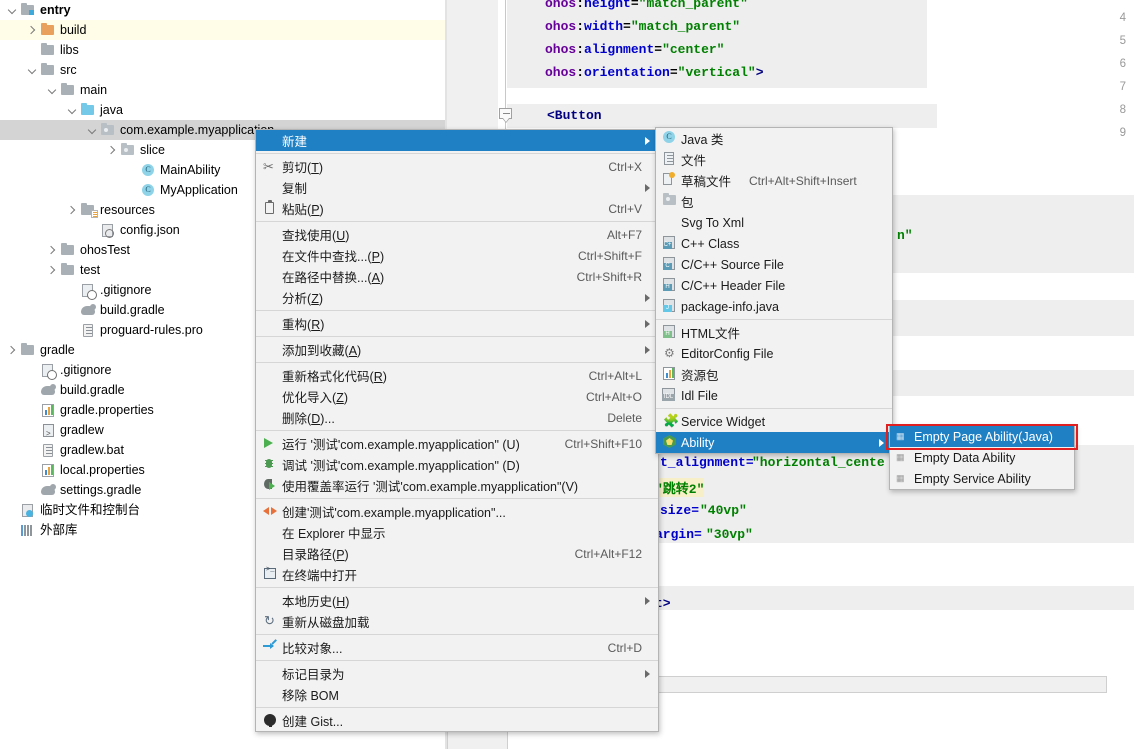 The image size is (1134, 749). What do you see at coordinates (982, 478) in the screenshot?
I see `ability-submenu-item-2: ▦ Empty Service Ability` at bounding box center [982, 478].